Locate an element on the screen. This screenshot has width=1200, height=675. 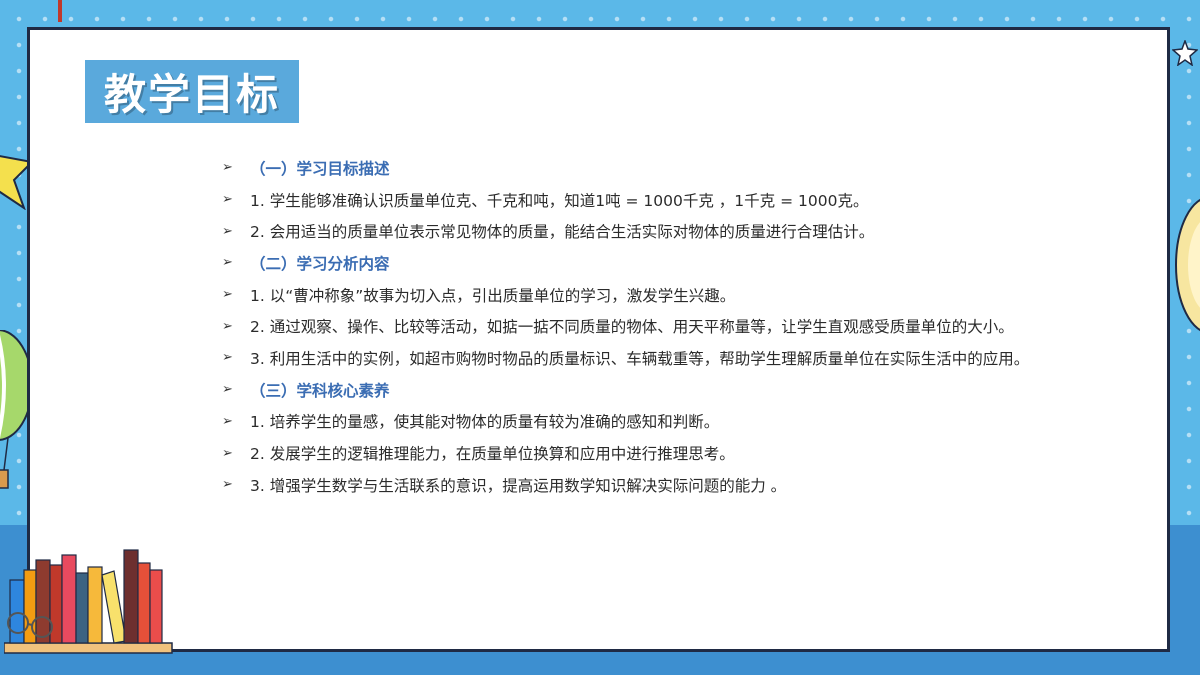
list-item-text: 1. 培养学生的量感，使其能对物体的质量有较为准确的感知和判断。 is located at coordinates (485, 422).